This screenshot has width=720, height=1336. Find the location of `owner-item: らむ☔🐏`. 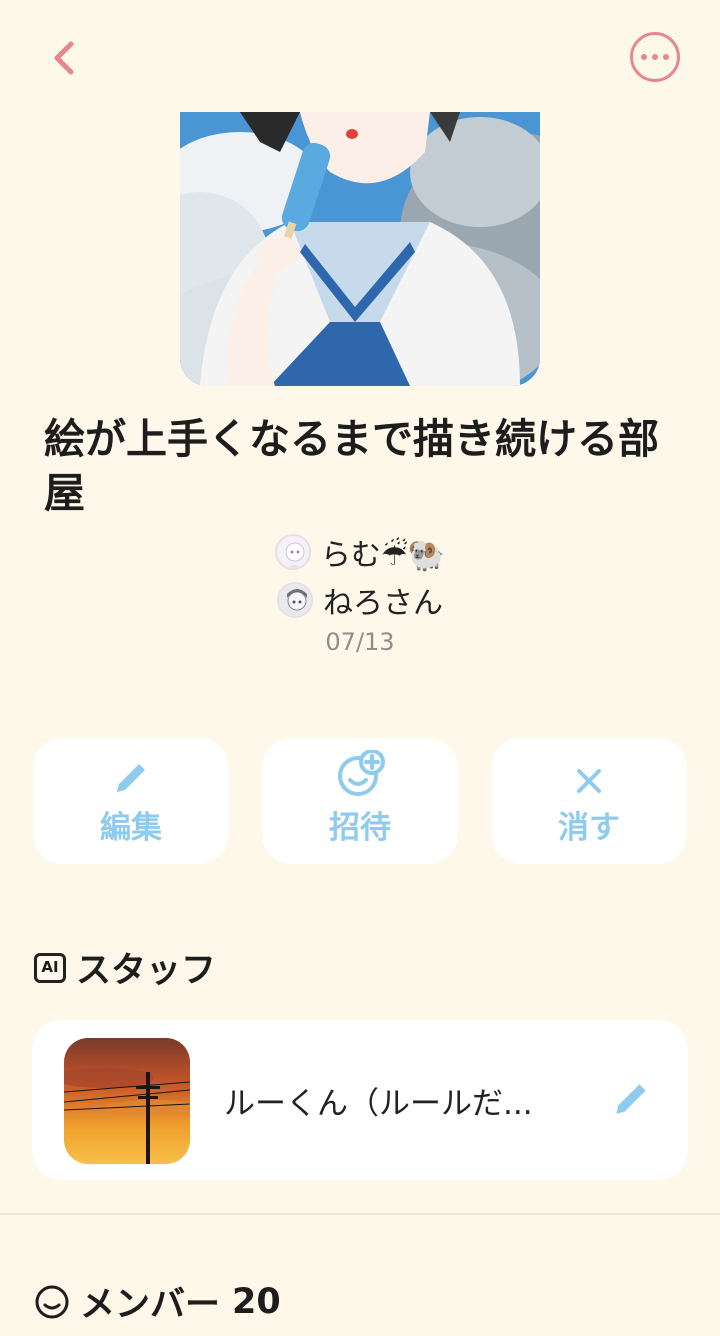

owner-item: らむ☔🐏 is located at coordinates (360, 552).